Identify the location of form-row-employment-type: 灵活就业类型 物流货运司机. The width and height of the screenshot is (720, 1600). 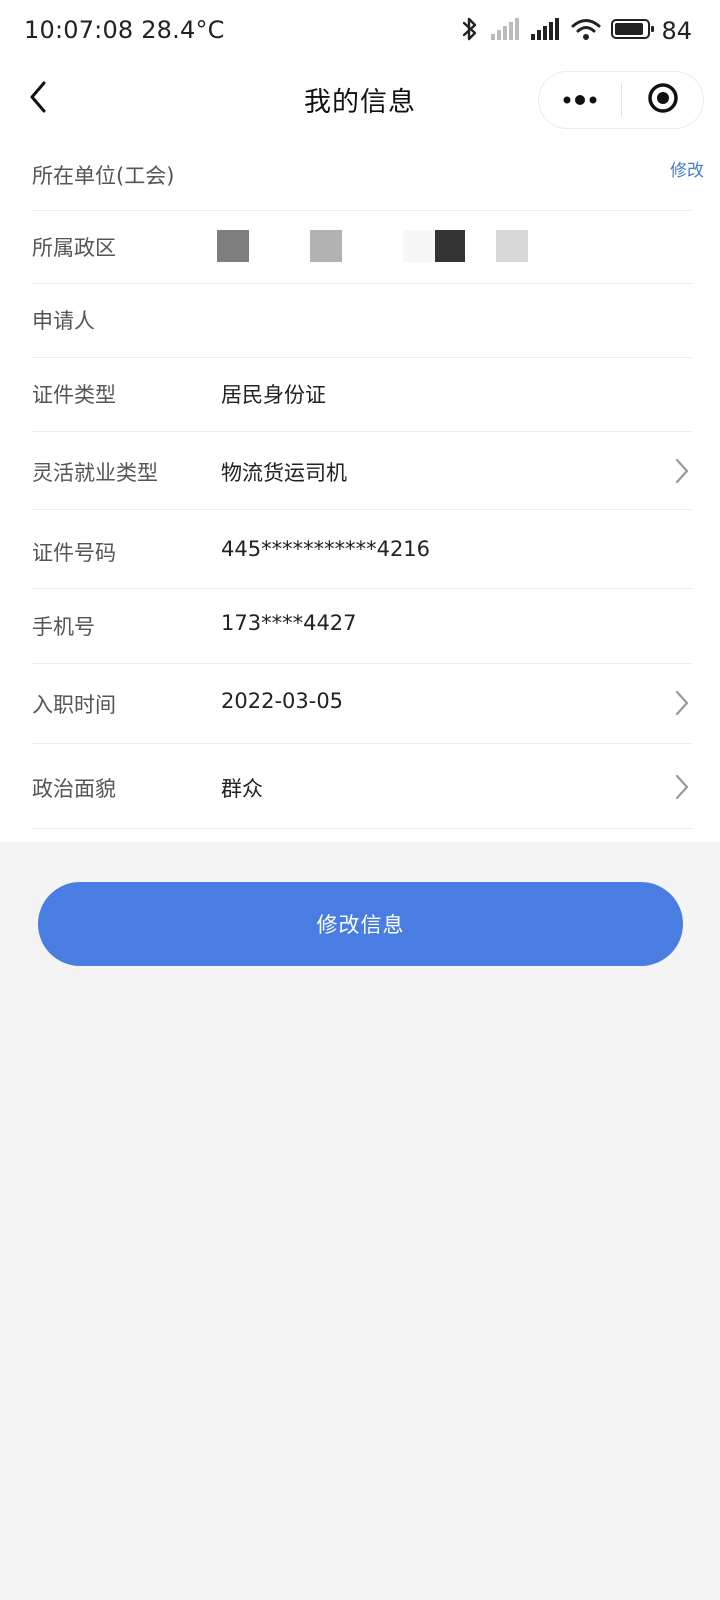
(362, 470).